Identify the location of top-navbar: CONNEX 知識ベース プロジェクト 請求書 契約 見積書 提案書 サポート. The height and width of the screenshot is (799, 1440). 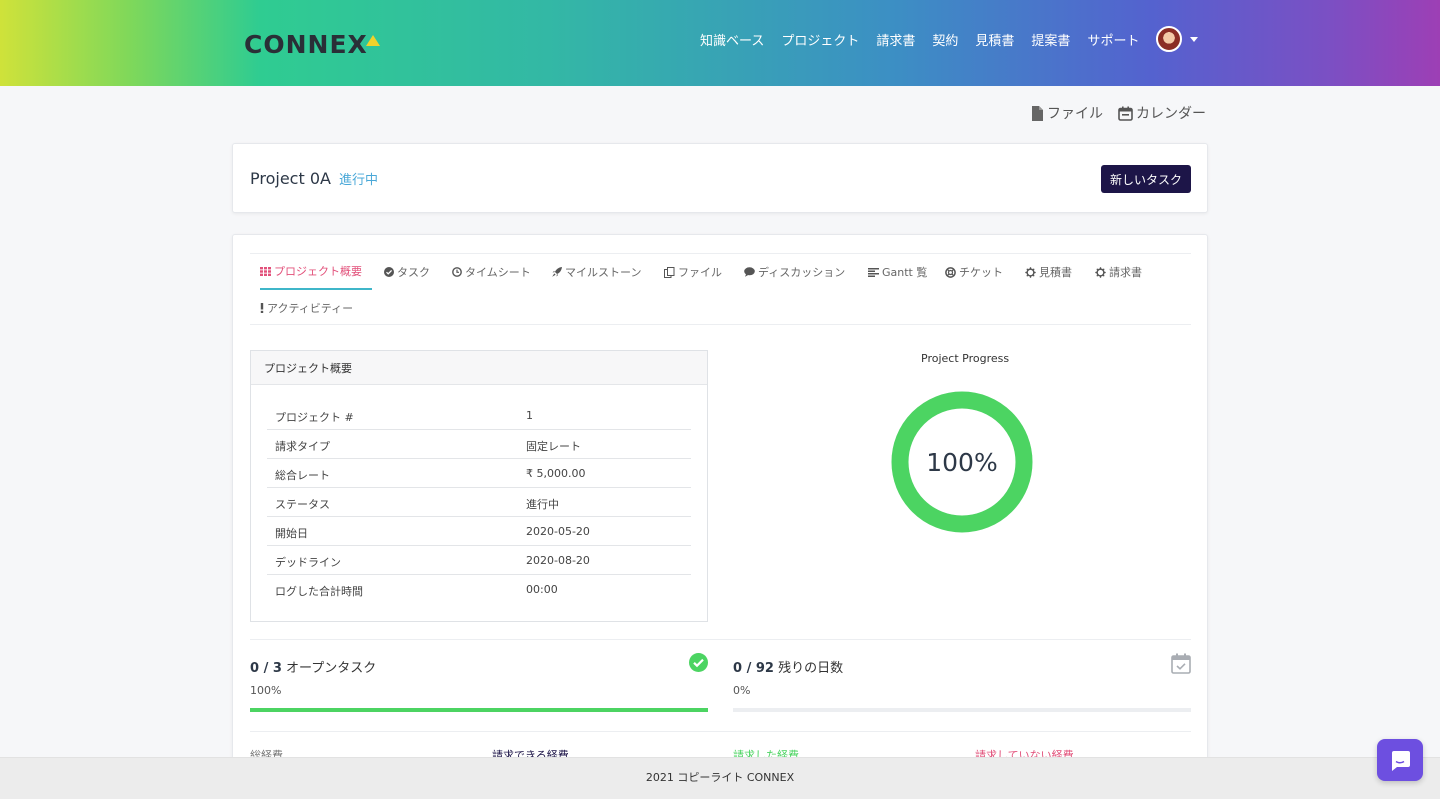
(720, 43).